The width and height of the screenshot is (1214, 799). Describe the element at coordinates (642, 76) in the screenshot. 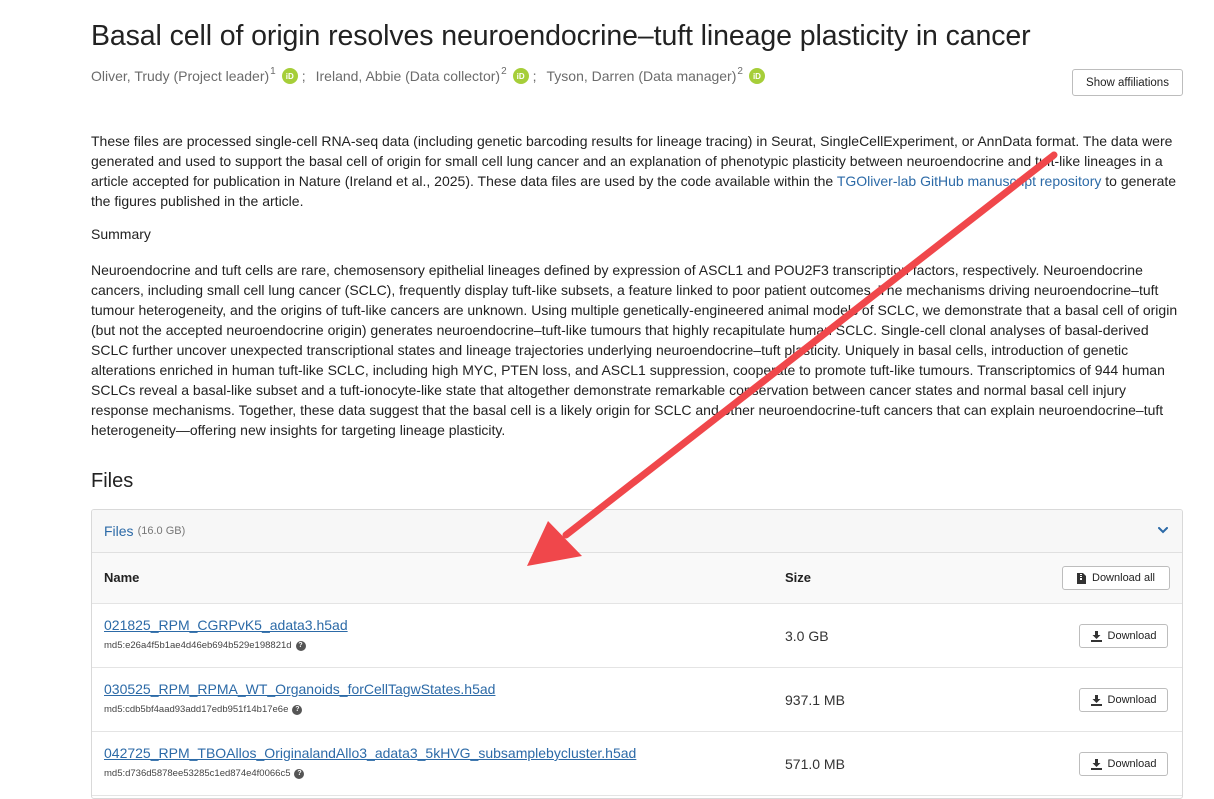

I see `creator-name: Tyson, Darren (Data manager)` at that location.